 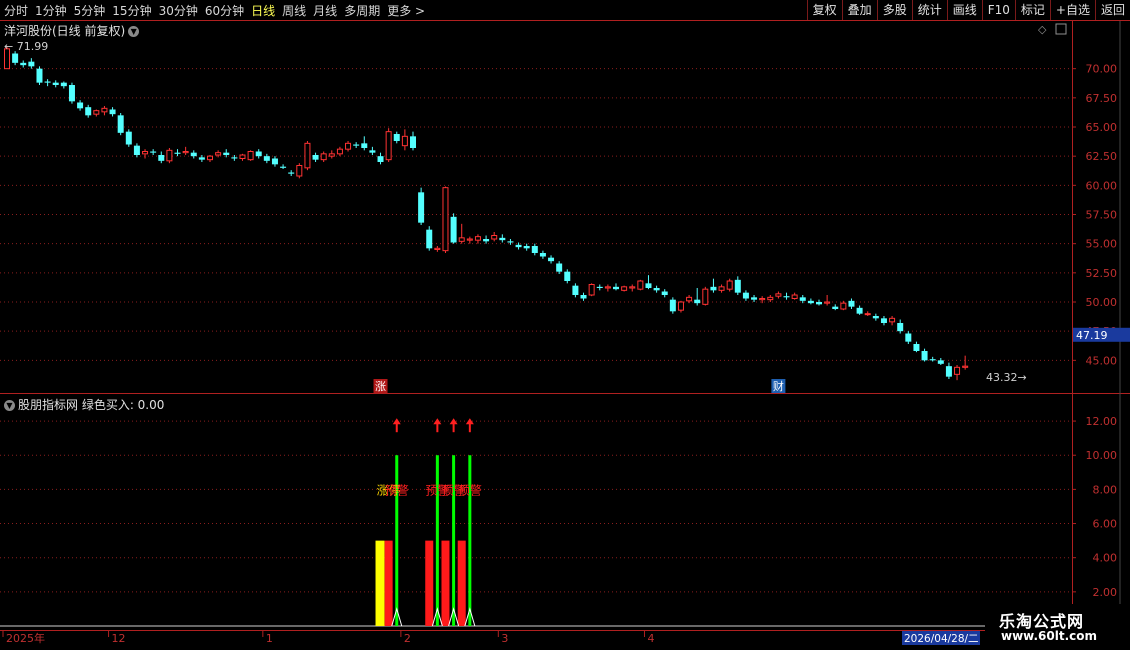 What do you see at coordinates (1102, 273) in the screenshot?
I see `y-tick-label: 52.50` at bounding box center [1102, 273].